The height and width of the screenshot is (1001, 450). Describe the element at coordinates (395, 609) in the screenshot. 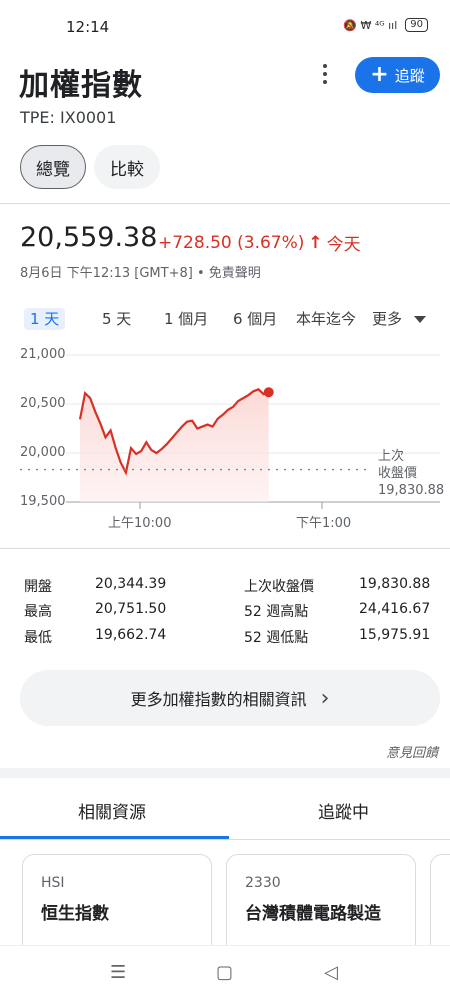

I see `stat-value-52w-high: 24,416.67` at that location.